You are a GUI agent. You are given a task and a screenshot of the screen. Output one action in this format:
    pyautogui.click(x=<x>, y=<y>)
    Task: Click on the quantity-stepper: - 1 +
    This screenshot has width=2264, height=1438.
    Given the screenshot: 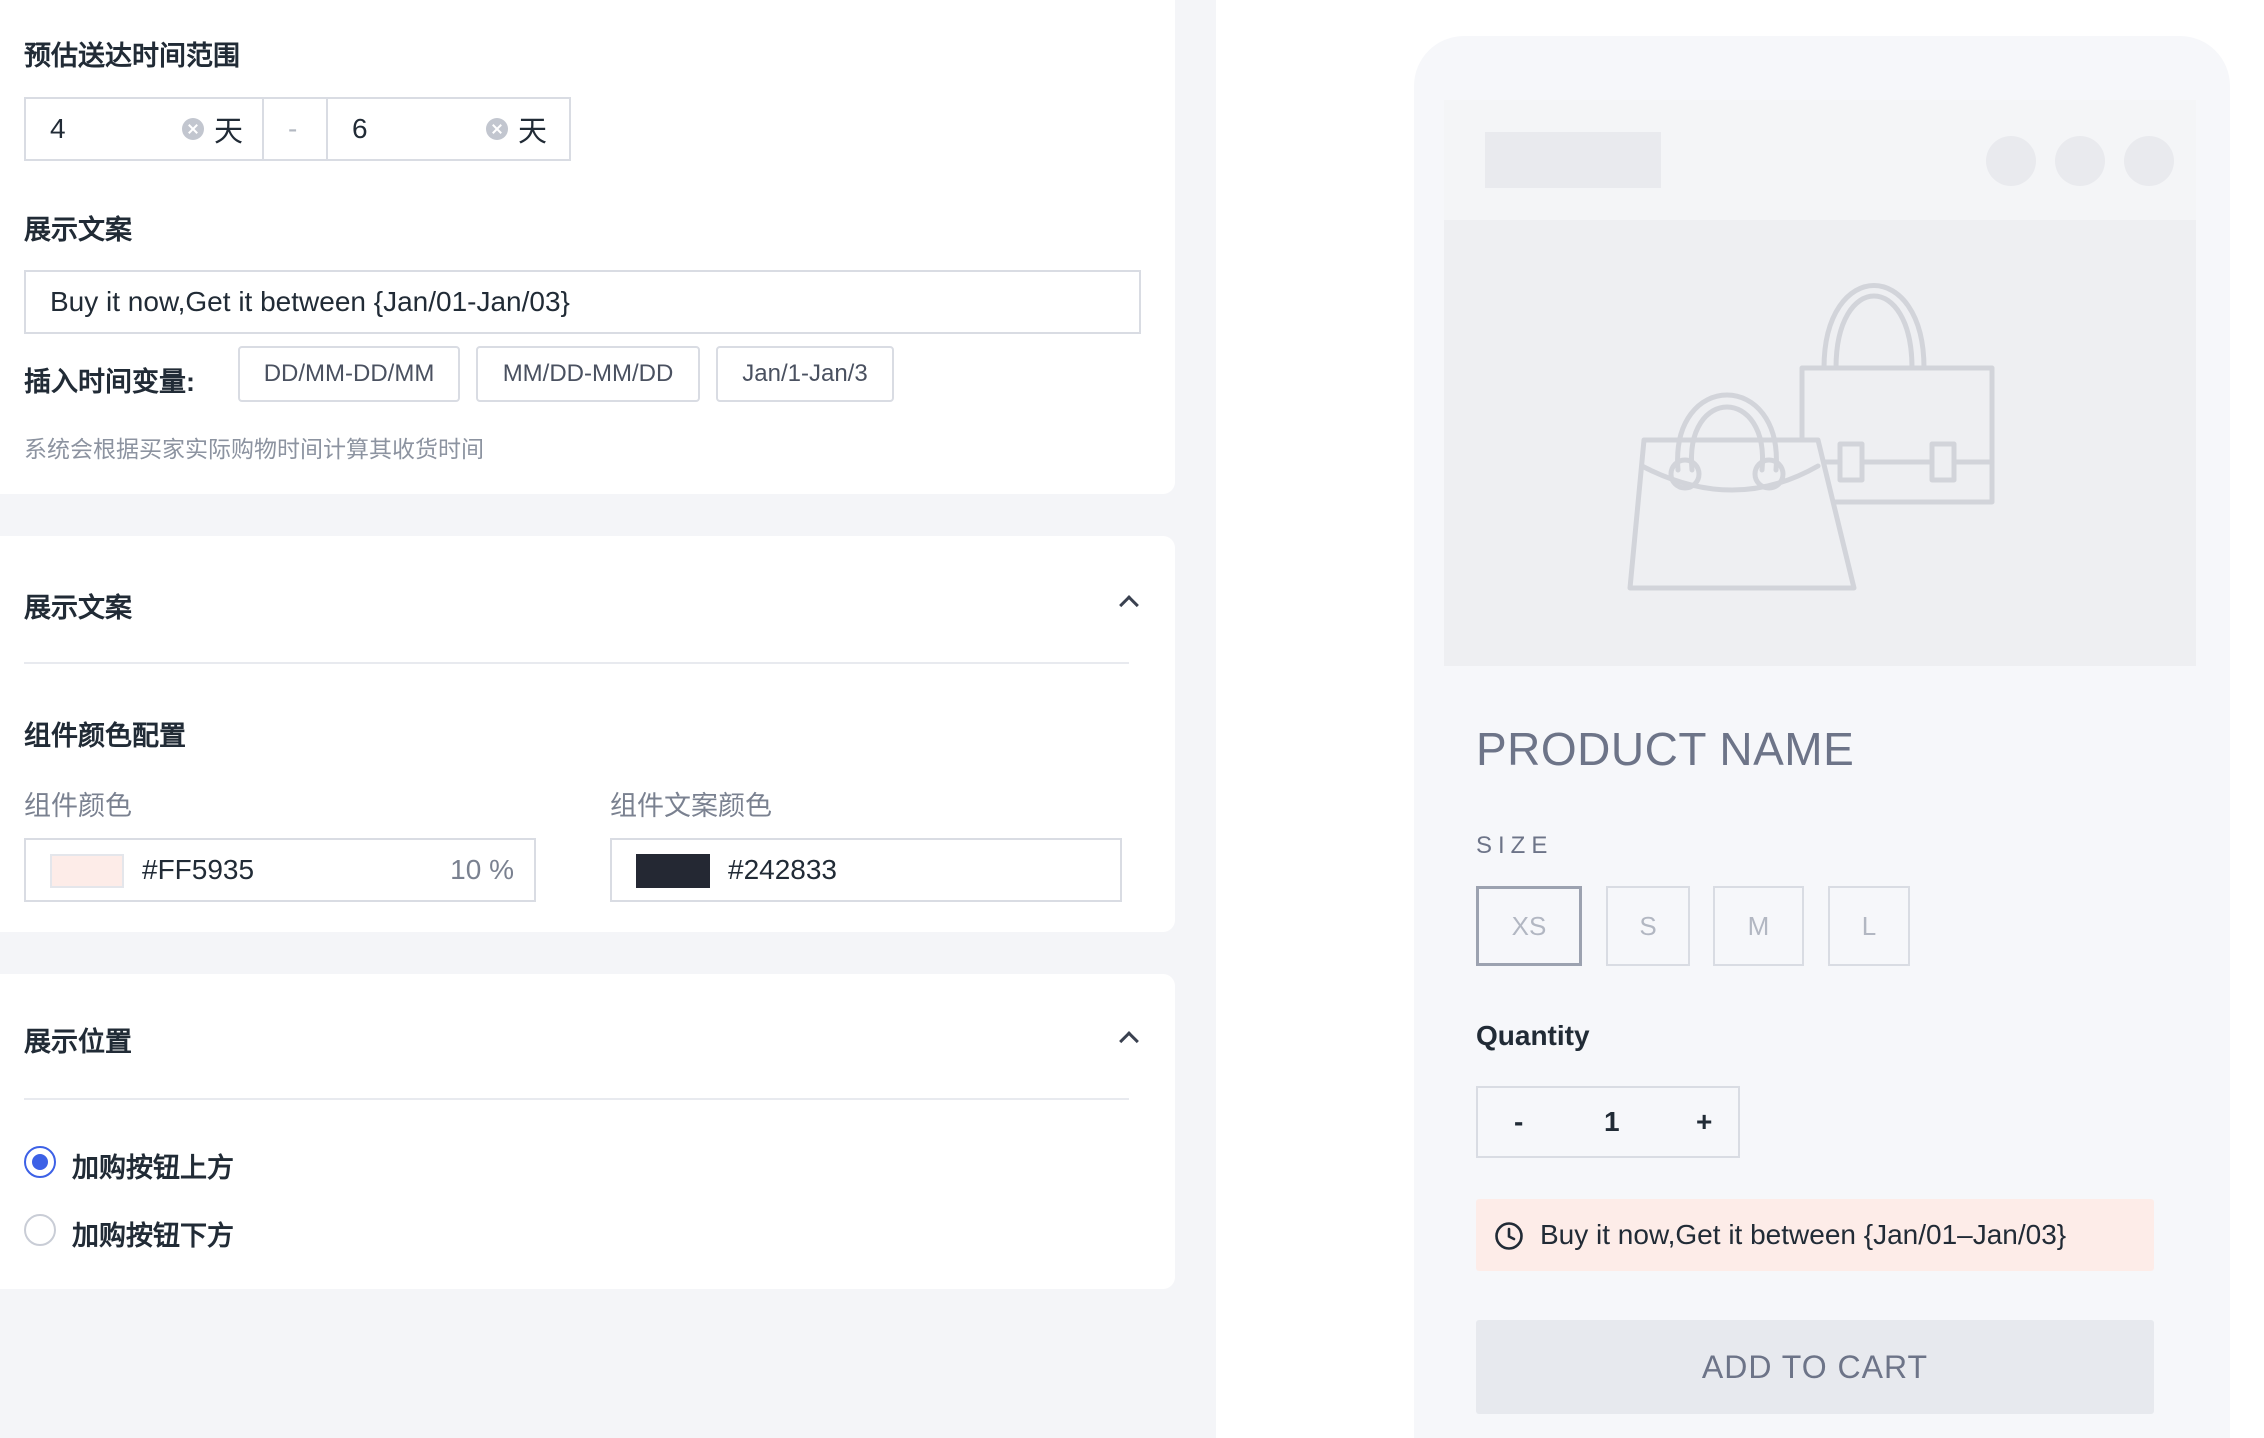 What is the action you would take?
    pyautogui.click(x=1608, y=1122)
    